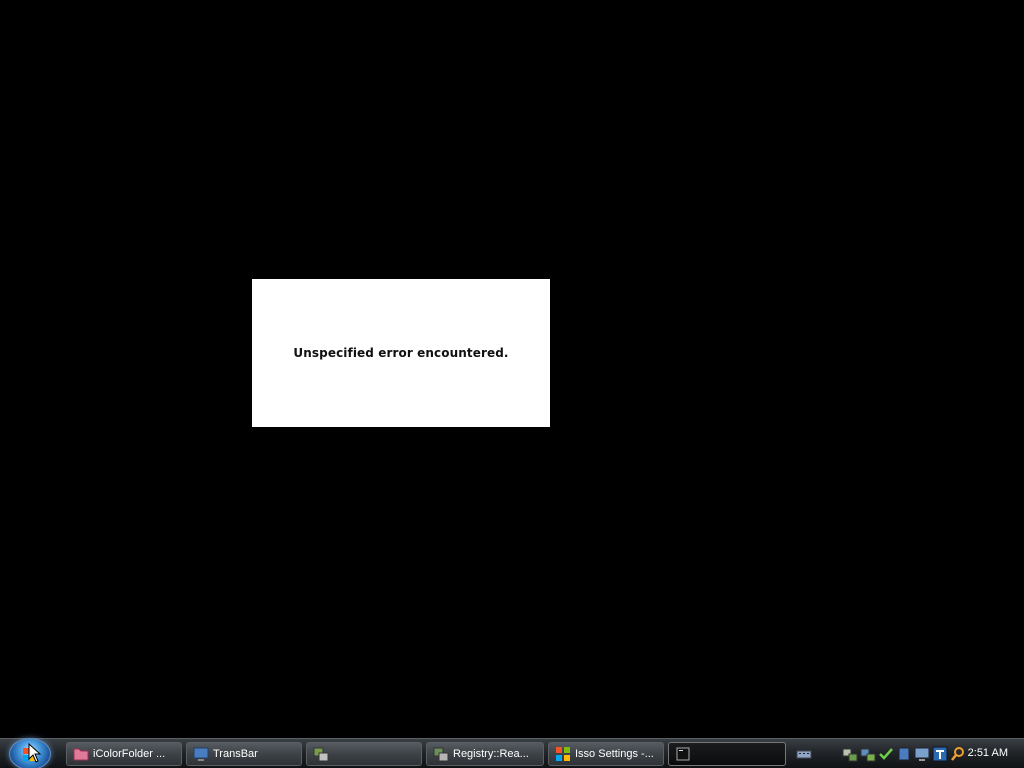 This screenshot has height=768, width=1024. I want to click on app-window-icon, so click(321, 754).